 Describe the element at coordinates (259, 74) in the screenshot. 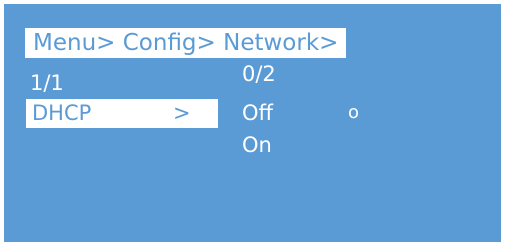

I see `option-counter: 0/2` at that location.